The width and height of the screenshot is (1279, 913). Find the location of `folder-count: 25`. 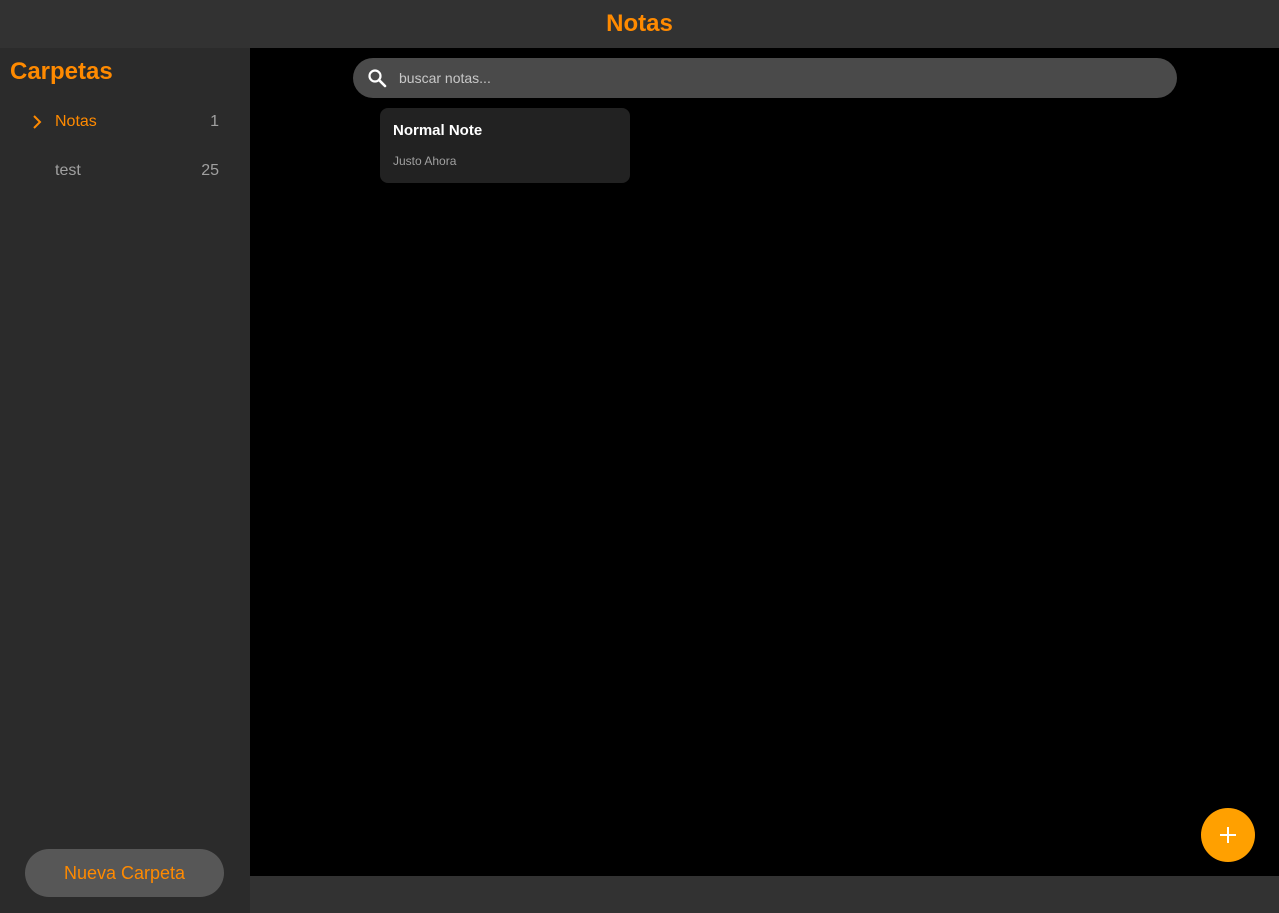

folder-count: 25 is located at coordinates (210, 170).